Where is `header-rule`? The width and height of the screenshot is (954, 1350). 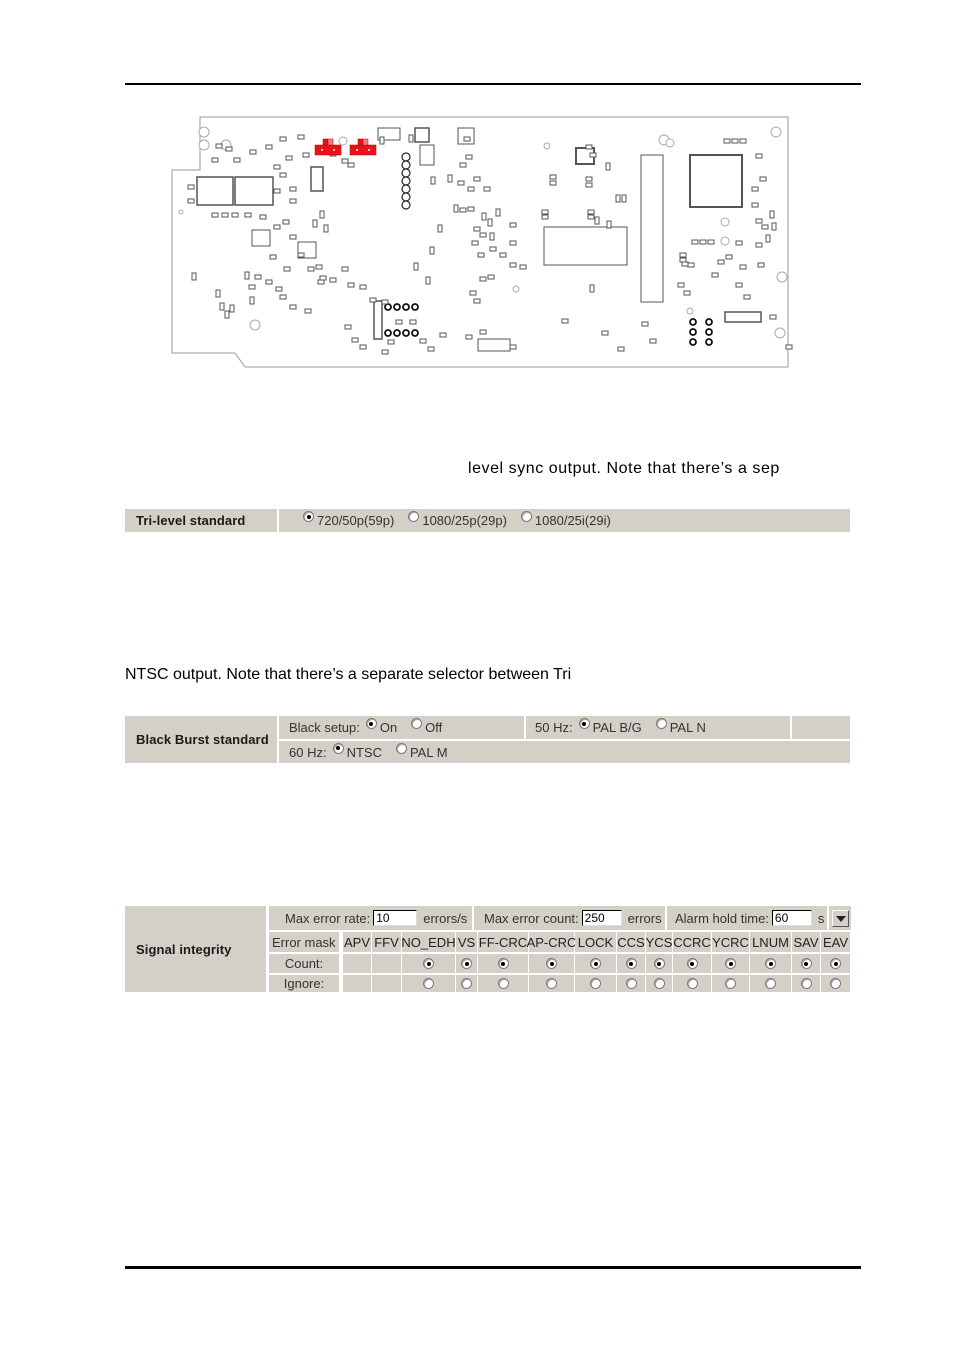 header-rule is located at coordinates (493, 84).